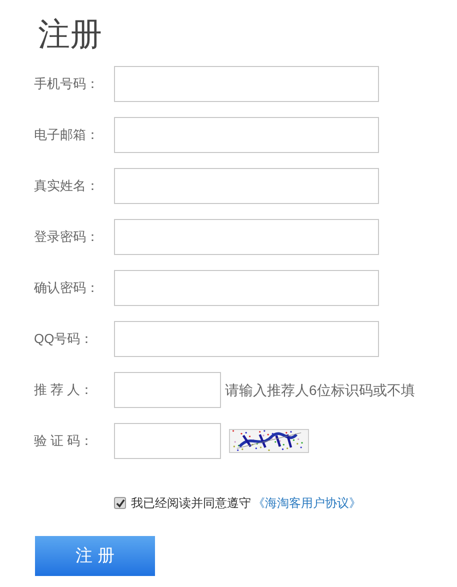 This screenshot has width=457, height=587. I want to click on register-button: 注 册, so click(95, 556).